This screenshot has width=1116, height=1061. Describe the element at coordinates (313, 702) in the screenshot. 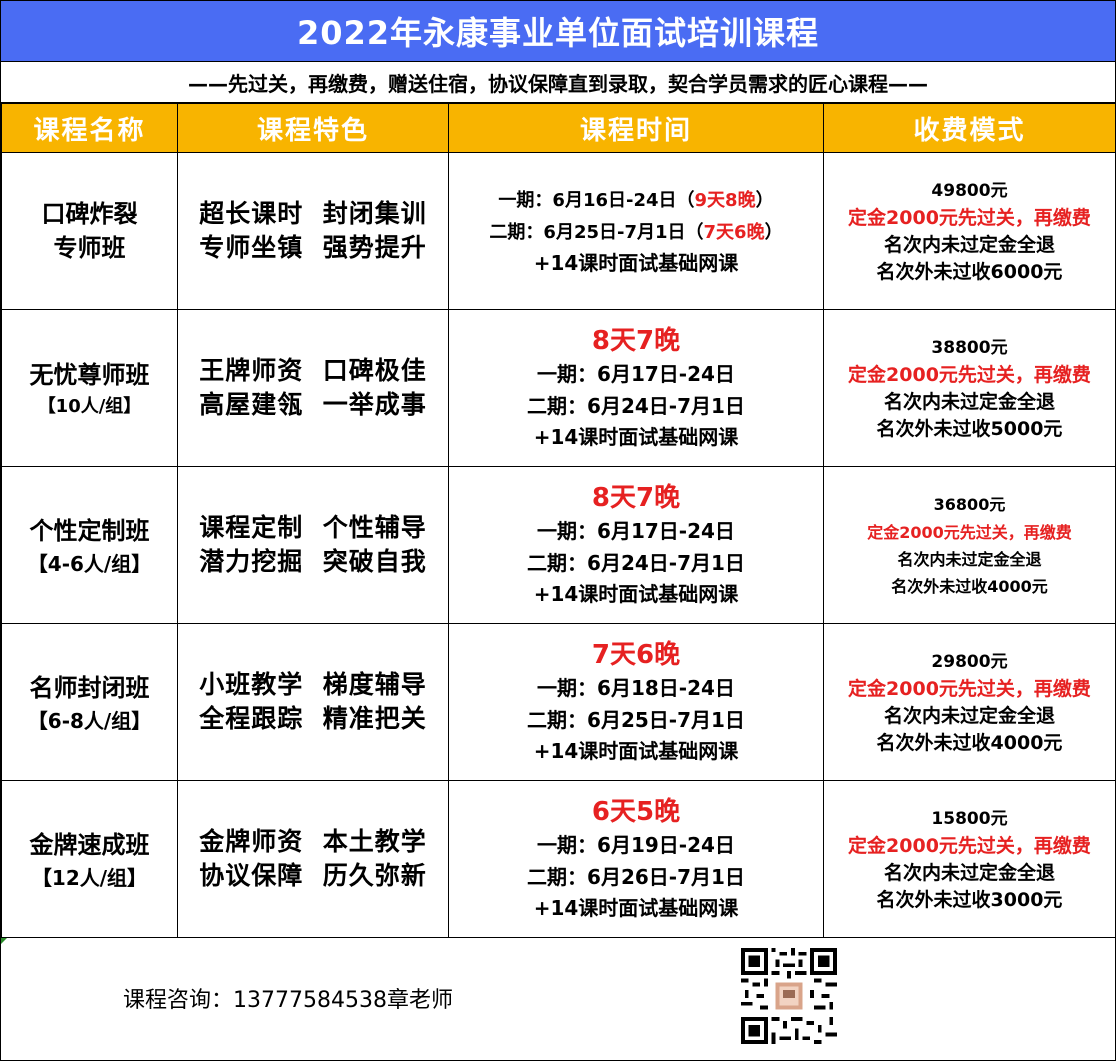

I see `course-features-cell: 小班教学 梯度辅导 全程跟踪 精准把关` at that location.